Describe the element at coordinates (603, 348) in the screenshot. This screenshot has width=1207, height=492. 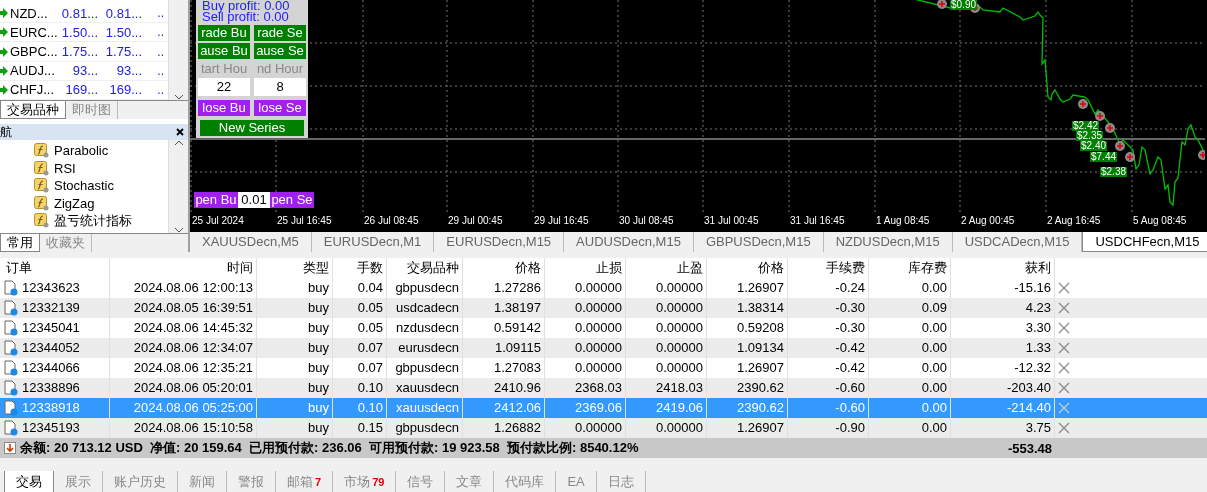
I see `order-row: 12344052 2024.08.06 12:34:07 buy 0.07 eurusdecn 1.09115 0.00000 0.00000 1.09134 -0.42 0.00 1.33` at that location.